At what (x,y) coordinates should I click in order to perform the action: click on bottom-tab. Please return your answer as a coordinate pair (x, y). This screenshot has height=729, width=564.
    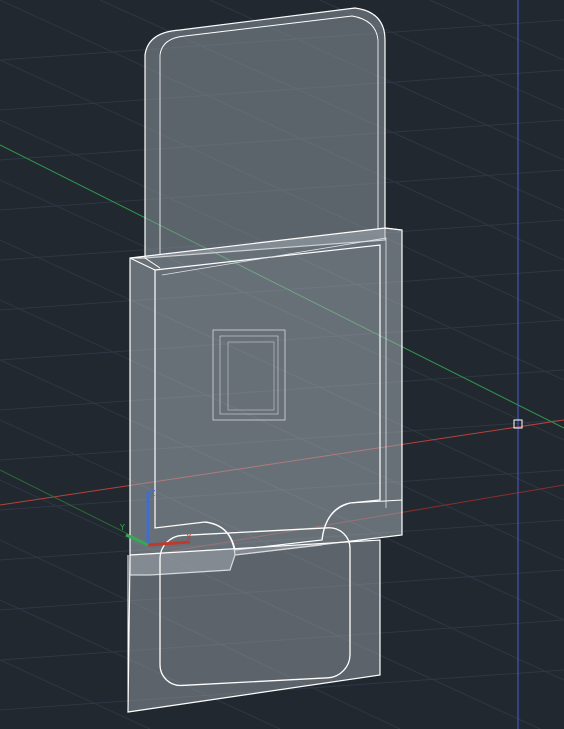
    Looking at the image, I should click on (254, 620).